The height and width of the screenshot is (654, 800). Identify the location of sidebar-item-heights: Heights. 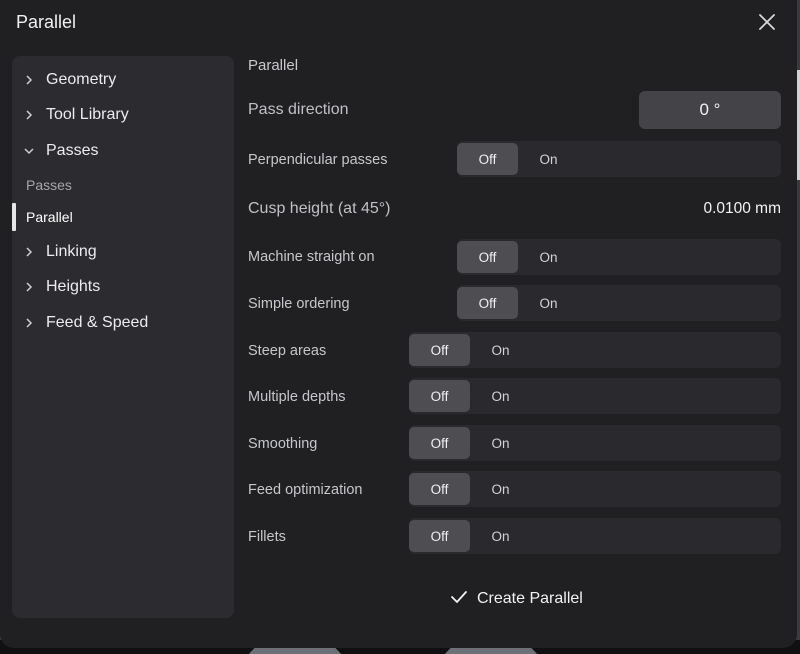
(123, 287).